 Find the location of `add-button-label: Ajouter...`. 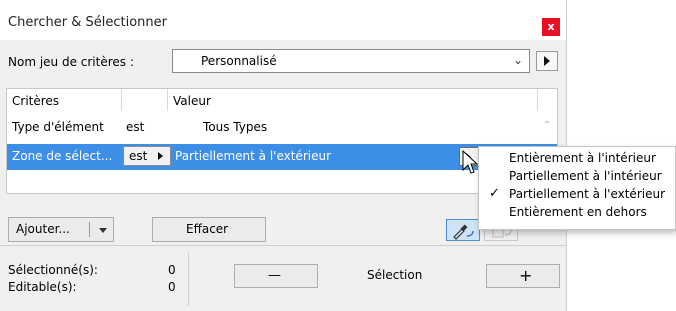

add-button-label: Ajouter... is located at coordinates (43, 229).